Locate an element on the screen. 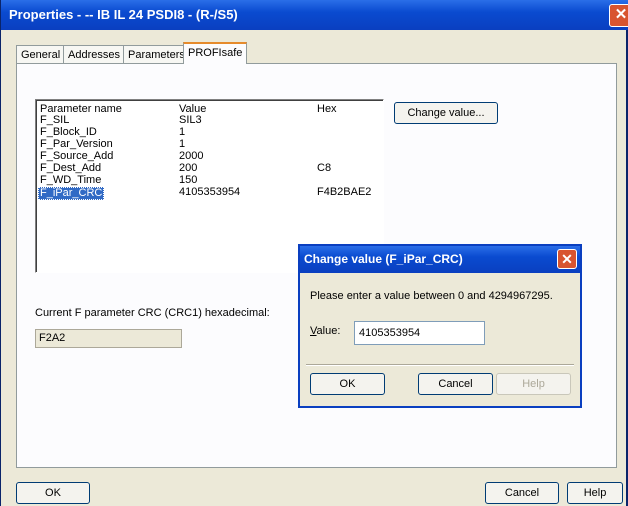 The width and height of the screenshot is (628, 506). cancel-button: Cancel is located at coordinates (522, 493).